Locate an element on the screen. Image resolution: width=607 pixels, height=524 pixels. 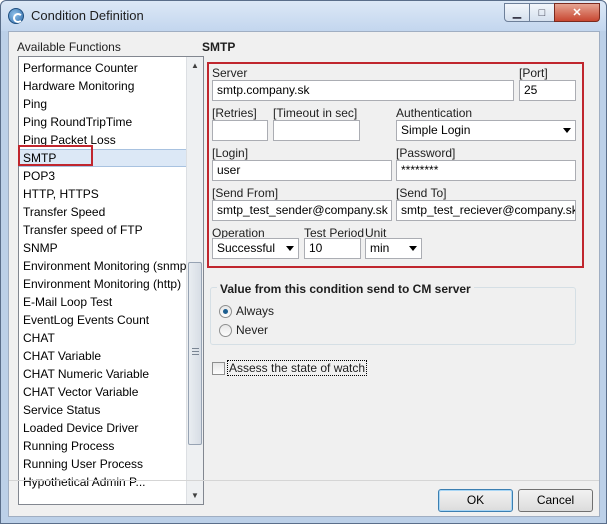
server-label: Server is located at coordinates (230, 73).